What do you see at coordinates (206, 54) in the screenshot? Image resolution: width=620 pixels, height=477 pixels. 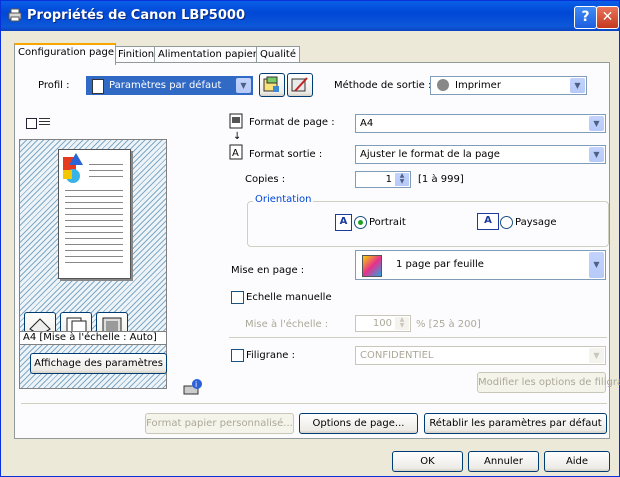 I see `tab-paper-source: Alimentation papier` at bounding box center [206, 54].